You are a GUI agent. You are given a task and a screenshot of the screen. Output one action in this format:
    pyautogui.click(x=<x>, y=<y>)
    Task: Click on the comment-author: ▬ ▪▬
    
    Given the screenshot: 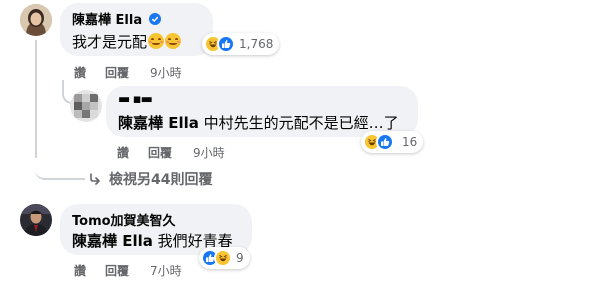 What is the action you would take?
    pyautogui.click(x=135, y=99)
    